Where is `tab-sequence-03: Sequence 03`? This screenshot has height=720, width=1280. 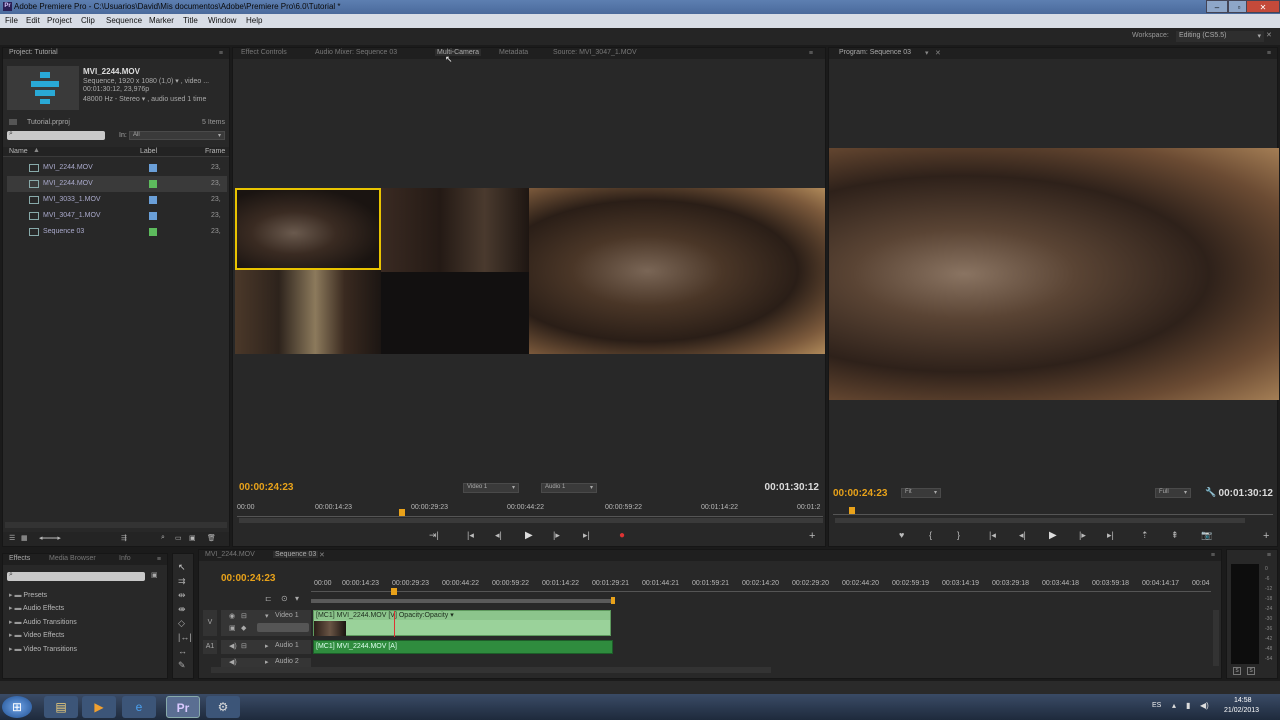
tab-sequence-03: Sequence 03 is located at coordinates (296, 554).